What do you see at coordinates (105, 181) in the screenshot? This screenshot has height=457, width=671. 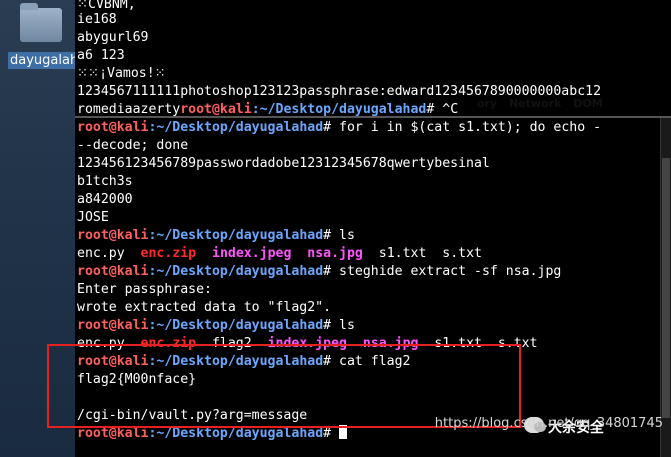 I see `terminal-line: b1tch3s` at bounding box center [105, 181].